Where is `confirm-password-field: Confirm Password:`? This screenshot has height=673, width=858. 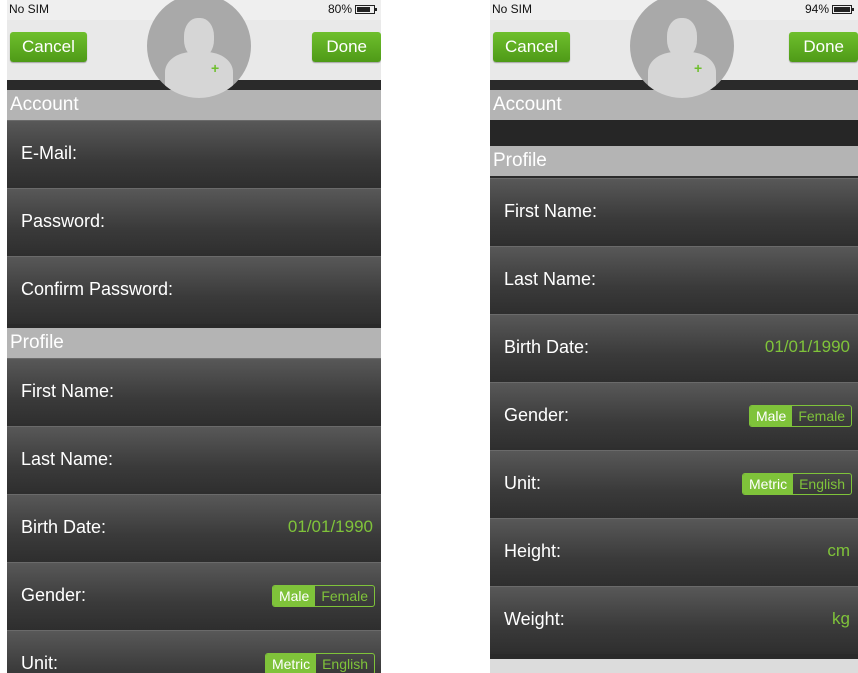 confirm-password-field: Confirm Password: is located at coordinates (194, 290).